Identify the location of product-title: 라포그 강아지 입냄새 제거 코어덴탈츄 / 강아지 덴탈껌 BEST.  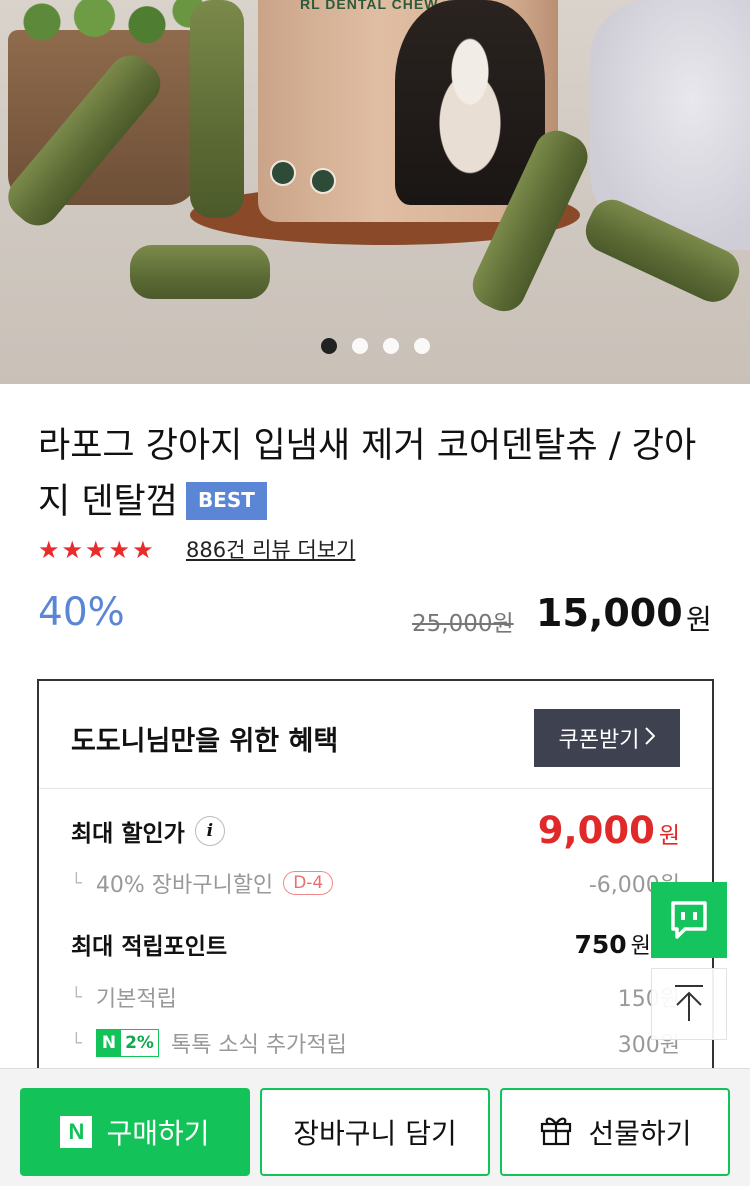
(378, 474).